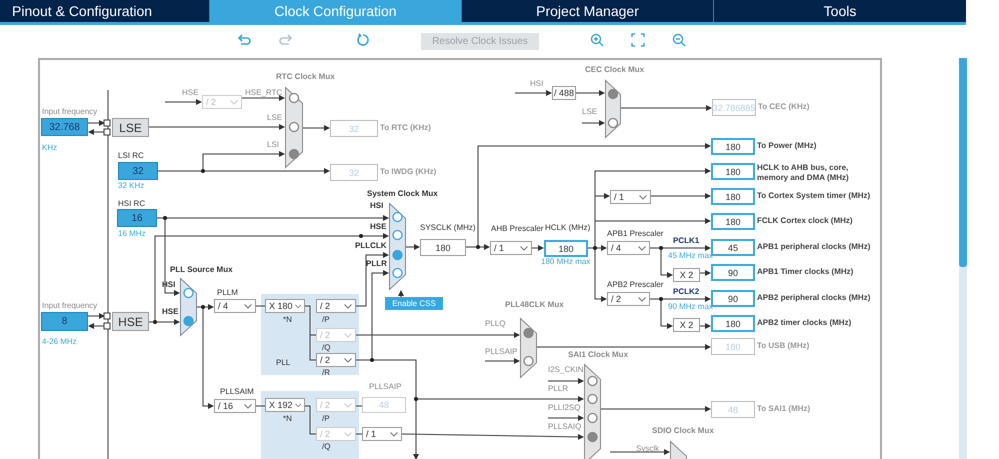 The image size is (999, 459). What do you see at coordinates (70, 306) in the screenshot?
I see `source-label: Input frequency` at bounding box center [70, 306].